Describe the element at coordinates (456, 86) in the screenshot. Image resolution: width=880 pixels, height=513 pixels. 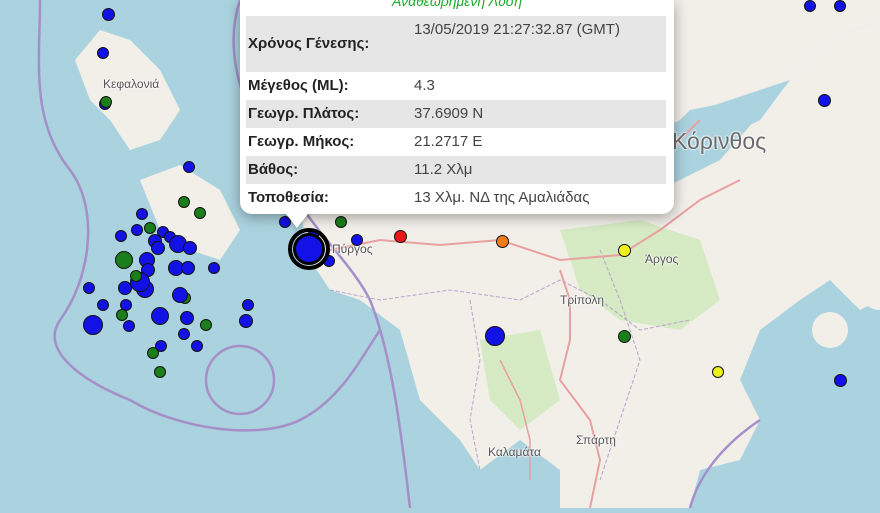
I see `detail-row-magnitude: Μέγεθος (ML): 4.3` at that location.